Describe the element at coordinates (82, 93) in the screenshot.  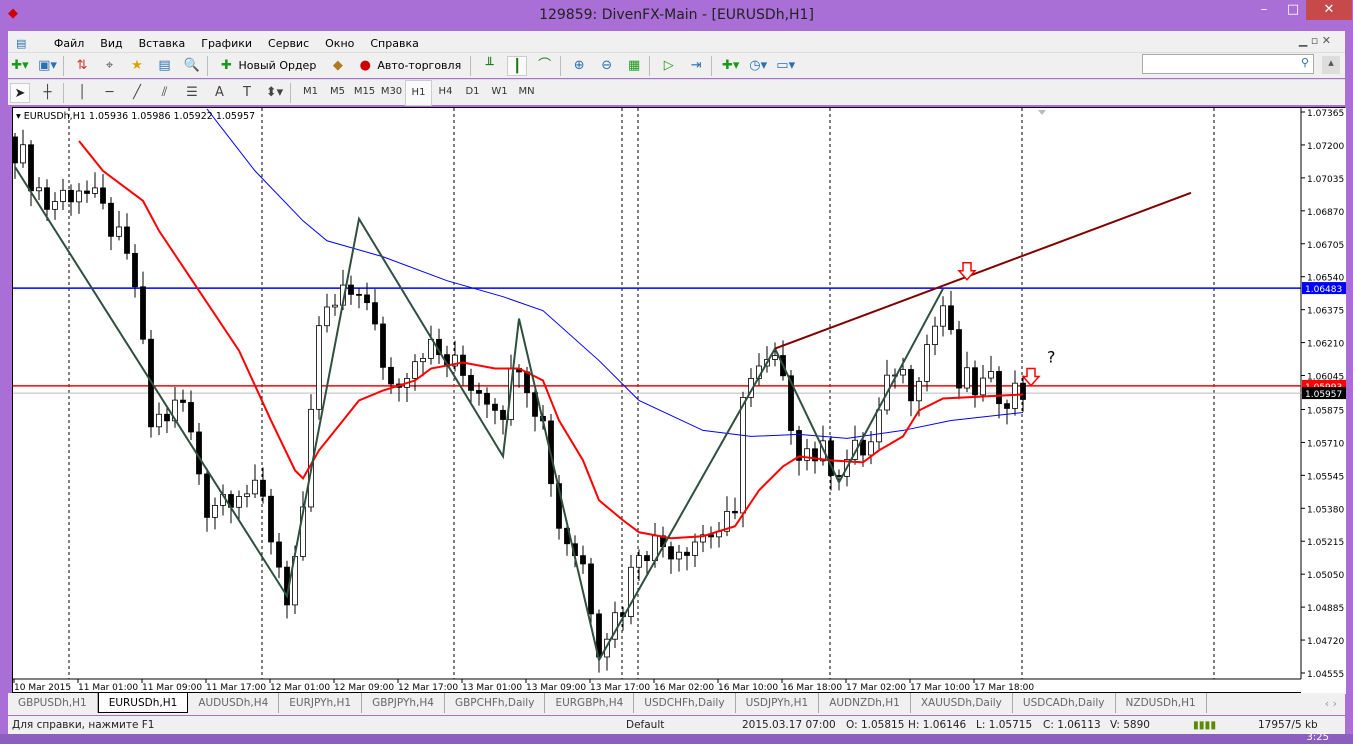
I see `vertical-line-icon: │` at that location.